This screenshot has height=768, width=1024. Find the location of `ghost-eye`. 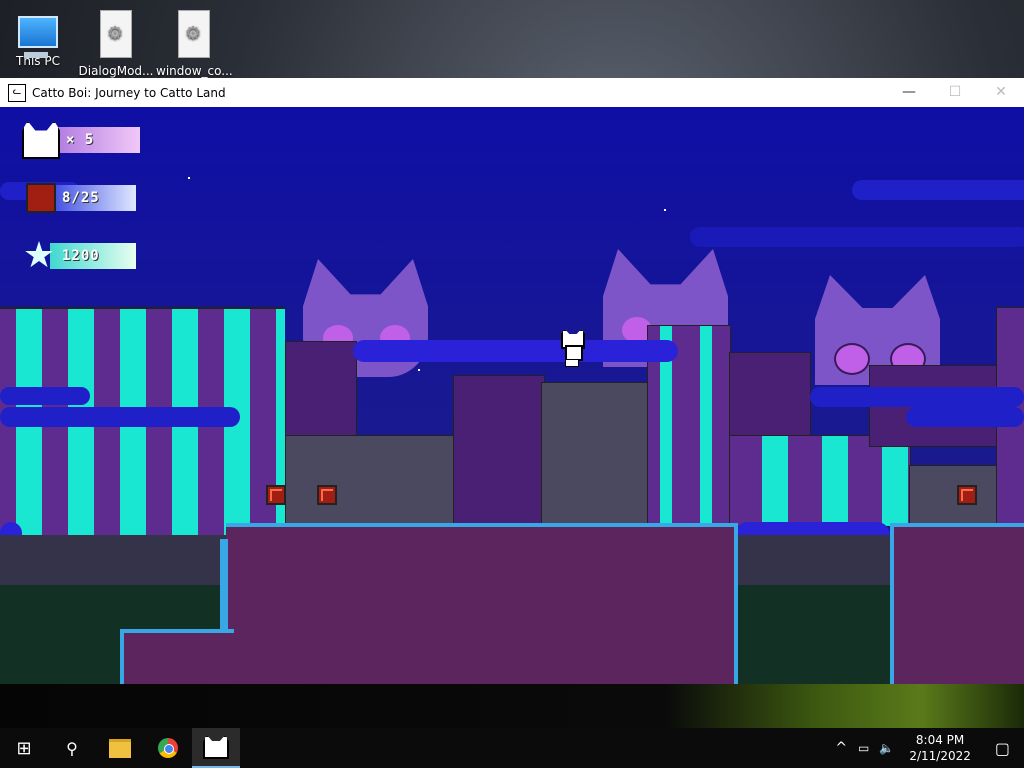

ghost-eye is located at coordinates (852, 359).